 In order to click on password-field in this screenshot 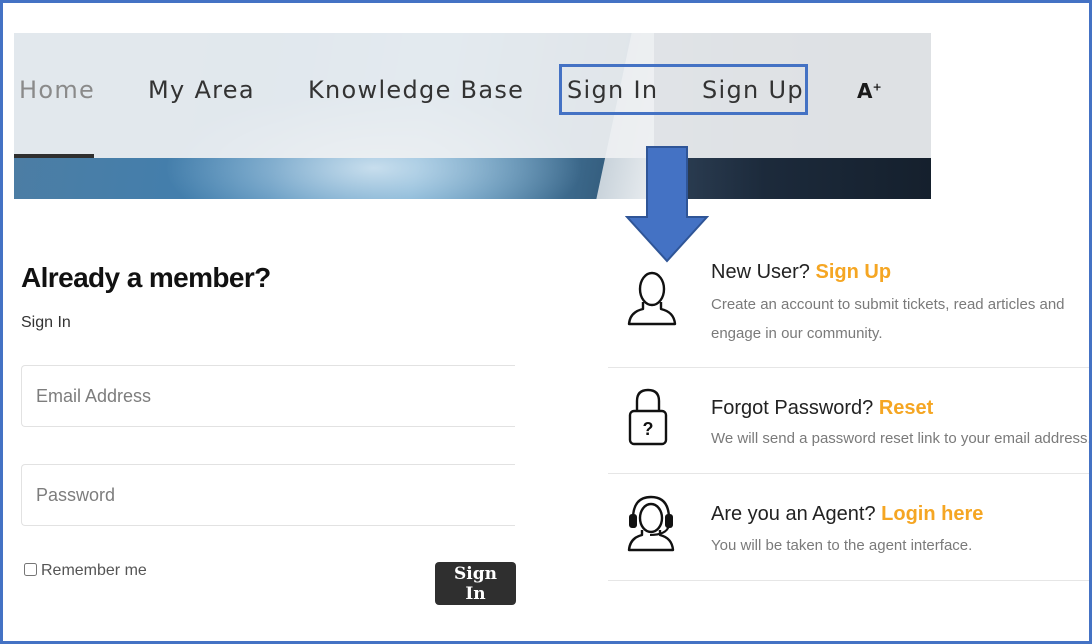, I will do `click(268, 495)`.